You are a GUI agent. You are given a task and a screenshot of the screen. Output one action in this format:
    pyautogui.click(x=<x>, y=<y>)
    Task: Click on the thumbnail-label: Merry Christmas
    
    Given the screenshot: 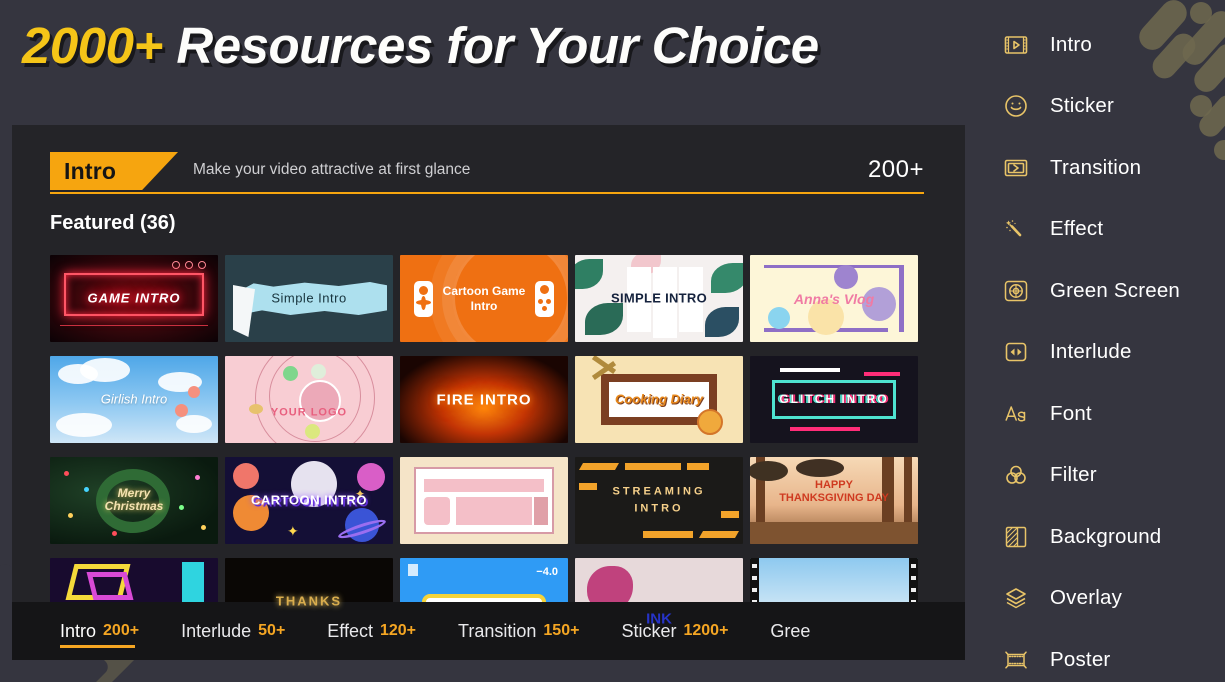 What is the action you would take?
    pyautogui.click(x=134, y=499)
    